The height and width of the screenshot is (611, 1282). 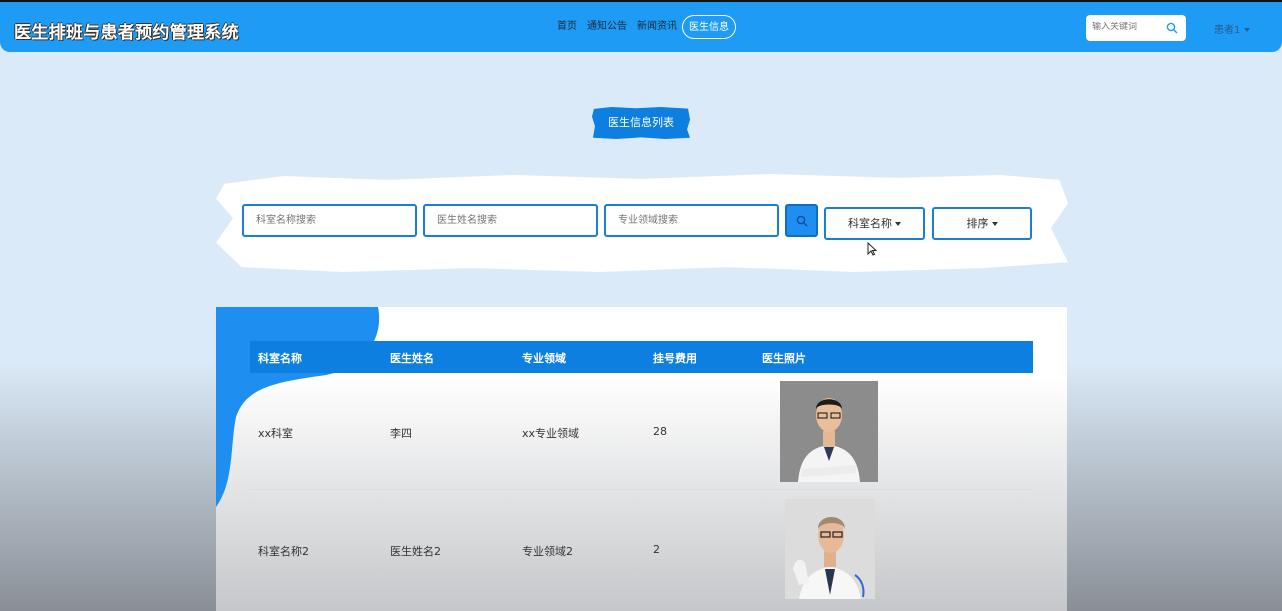 I want to click on header-search, so click(x=1136, y=28).